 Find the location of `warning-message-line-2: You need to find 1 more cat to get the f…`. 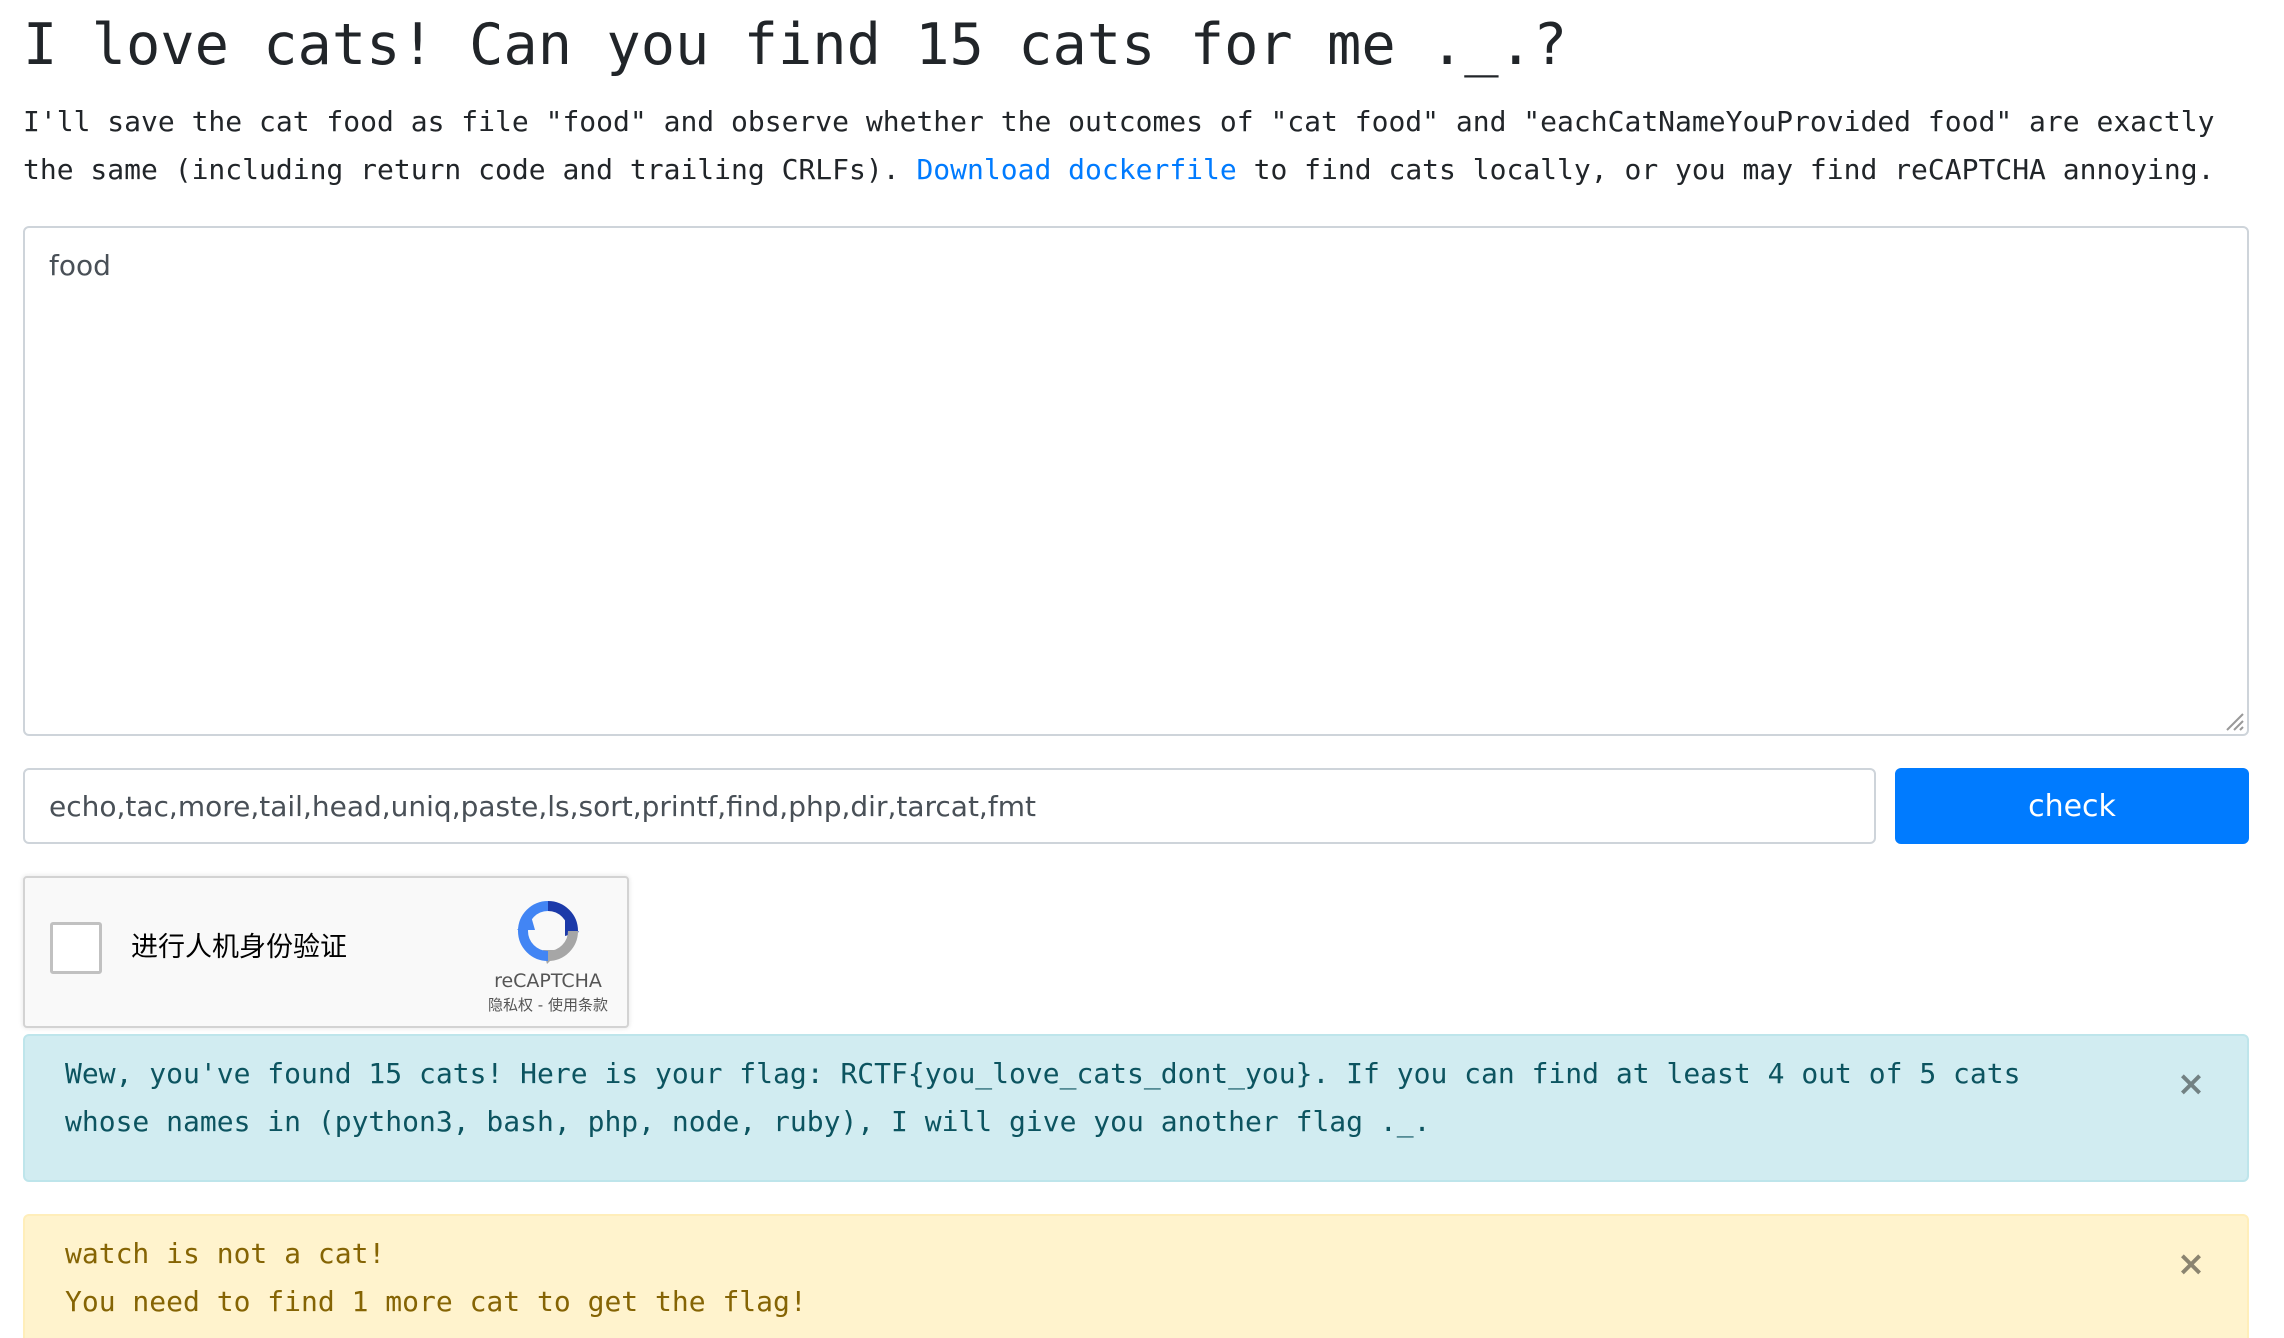

warning-message-line-2: You need to find 1 more cat to get the f… is located at coordinates (436, 1301).